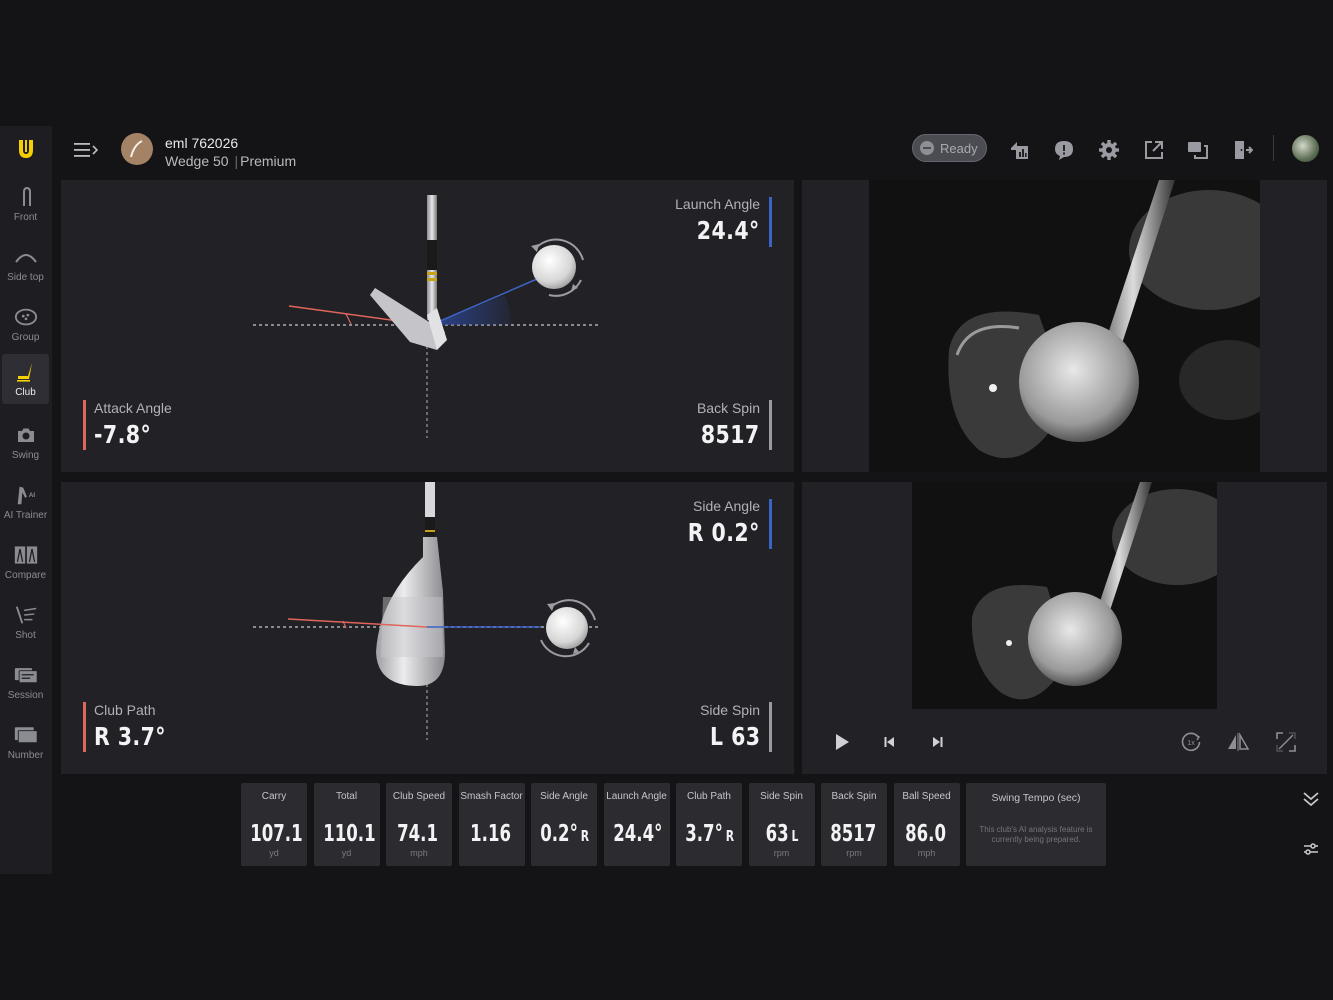 This screenshot has width=1333, height=1000. Describe the element at coordinates (1242, 150) in the screenshot. I see `exit-icon` at that location.